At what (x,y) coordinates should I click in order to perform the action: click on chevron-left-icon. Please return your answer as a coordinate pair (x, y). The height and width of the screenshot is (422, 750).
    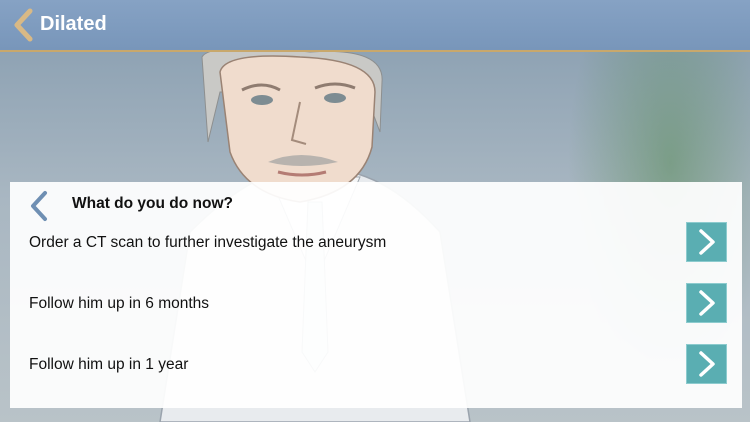
    Looking at the image, I should click on (23, 25).